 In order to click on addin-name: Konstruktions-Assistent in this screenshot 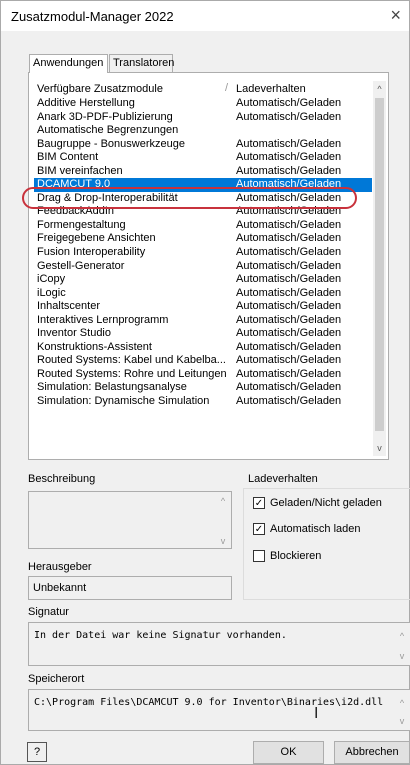, I will do `click(94, 346)`.